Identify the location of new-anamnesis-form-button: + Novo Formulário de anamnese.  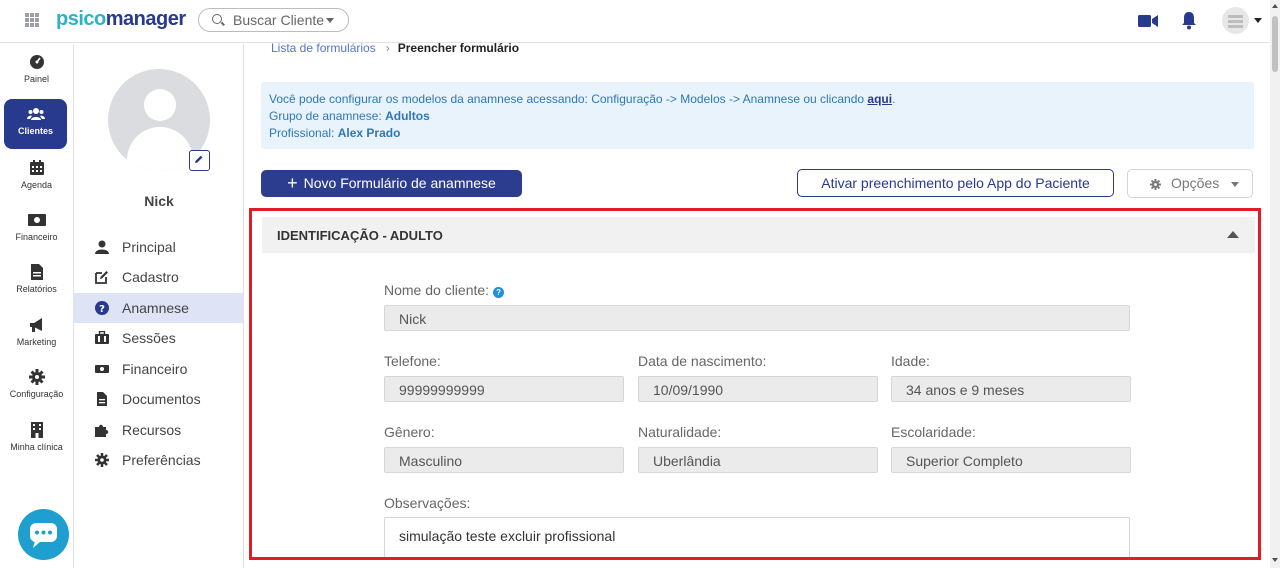
(391, 183).